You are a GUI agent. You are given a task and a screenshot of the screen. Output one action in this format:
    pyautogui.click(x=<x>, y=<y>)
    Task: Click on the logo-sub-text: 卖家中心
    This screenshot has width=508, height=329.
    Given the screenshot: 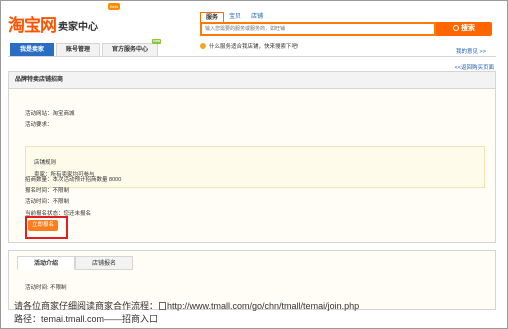 What is the action you would take?
    pyautogui.click(x=78, y=27)
    